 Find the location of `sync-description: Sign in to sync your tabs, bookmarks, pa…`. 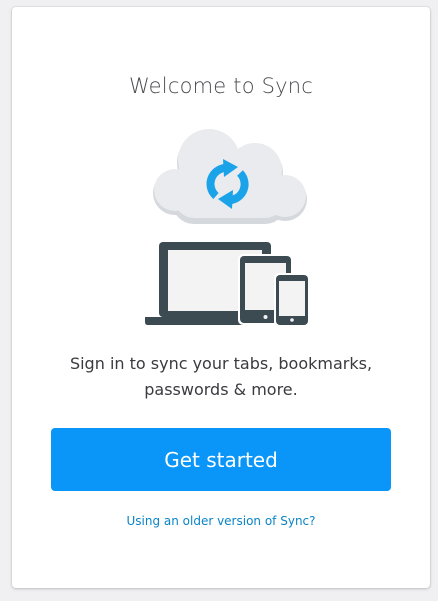

sync-description: Sign in to sync your tabs, bookmarks, pa… is located at coordinates (221, 376).